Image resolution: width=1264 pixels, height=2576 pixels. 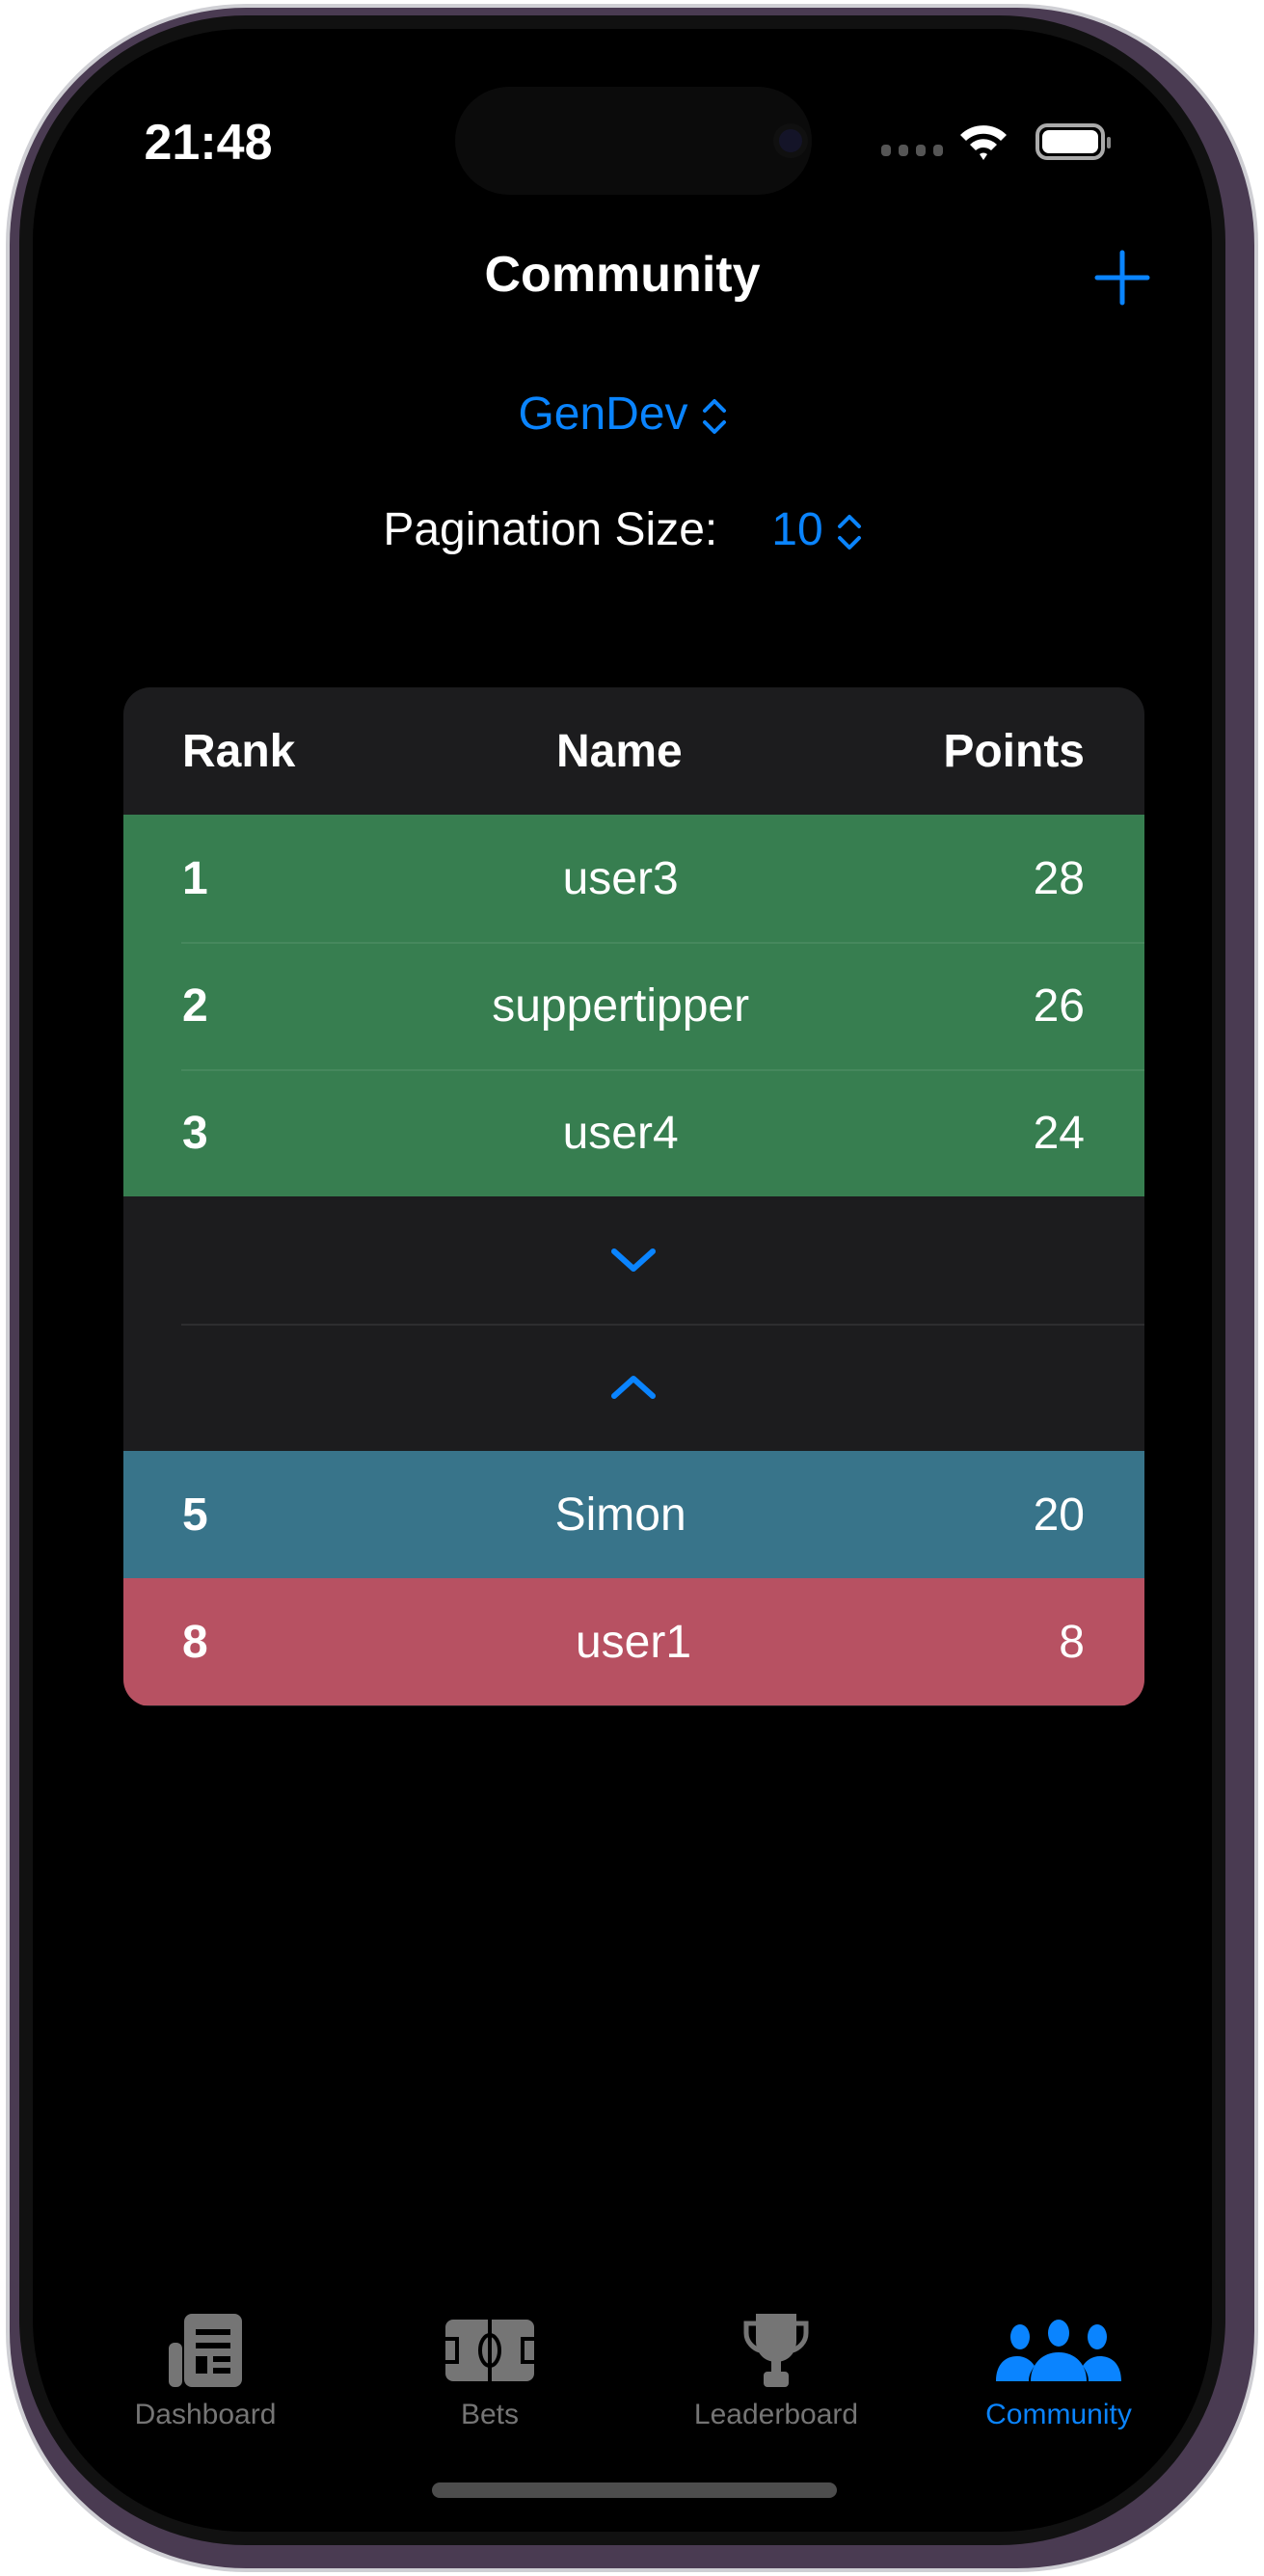 I want to click on column-header-rank: Rank, so click(x=239, y=751).